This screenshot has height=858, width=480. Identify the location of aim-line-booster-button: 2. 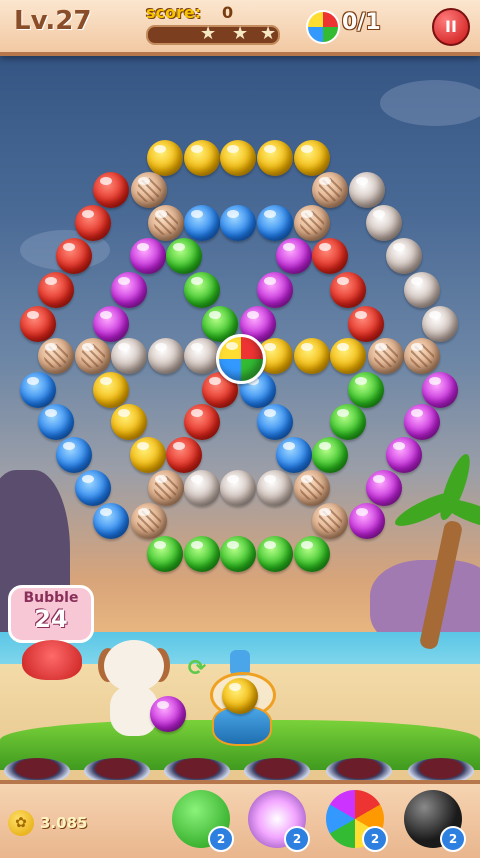
(203, 821).